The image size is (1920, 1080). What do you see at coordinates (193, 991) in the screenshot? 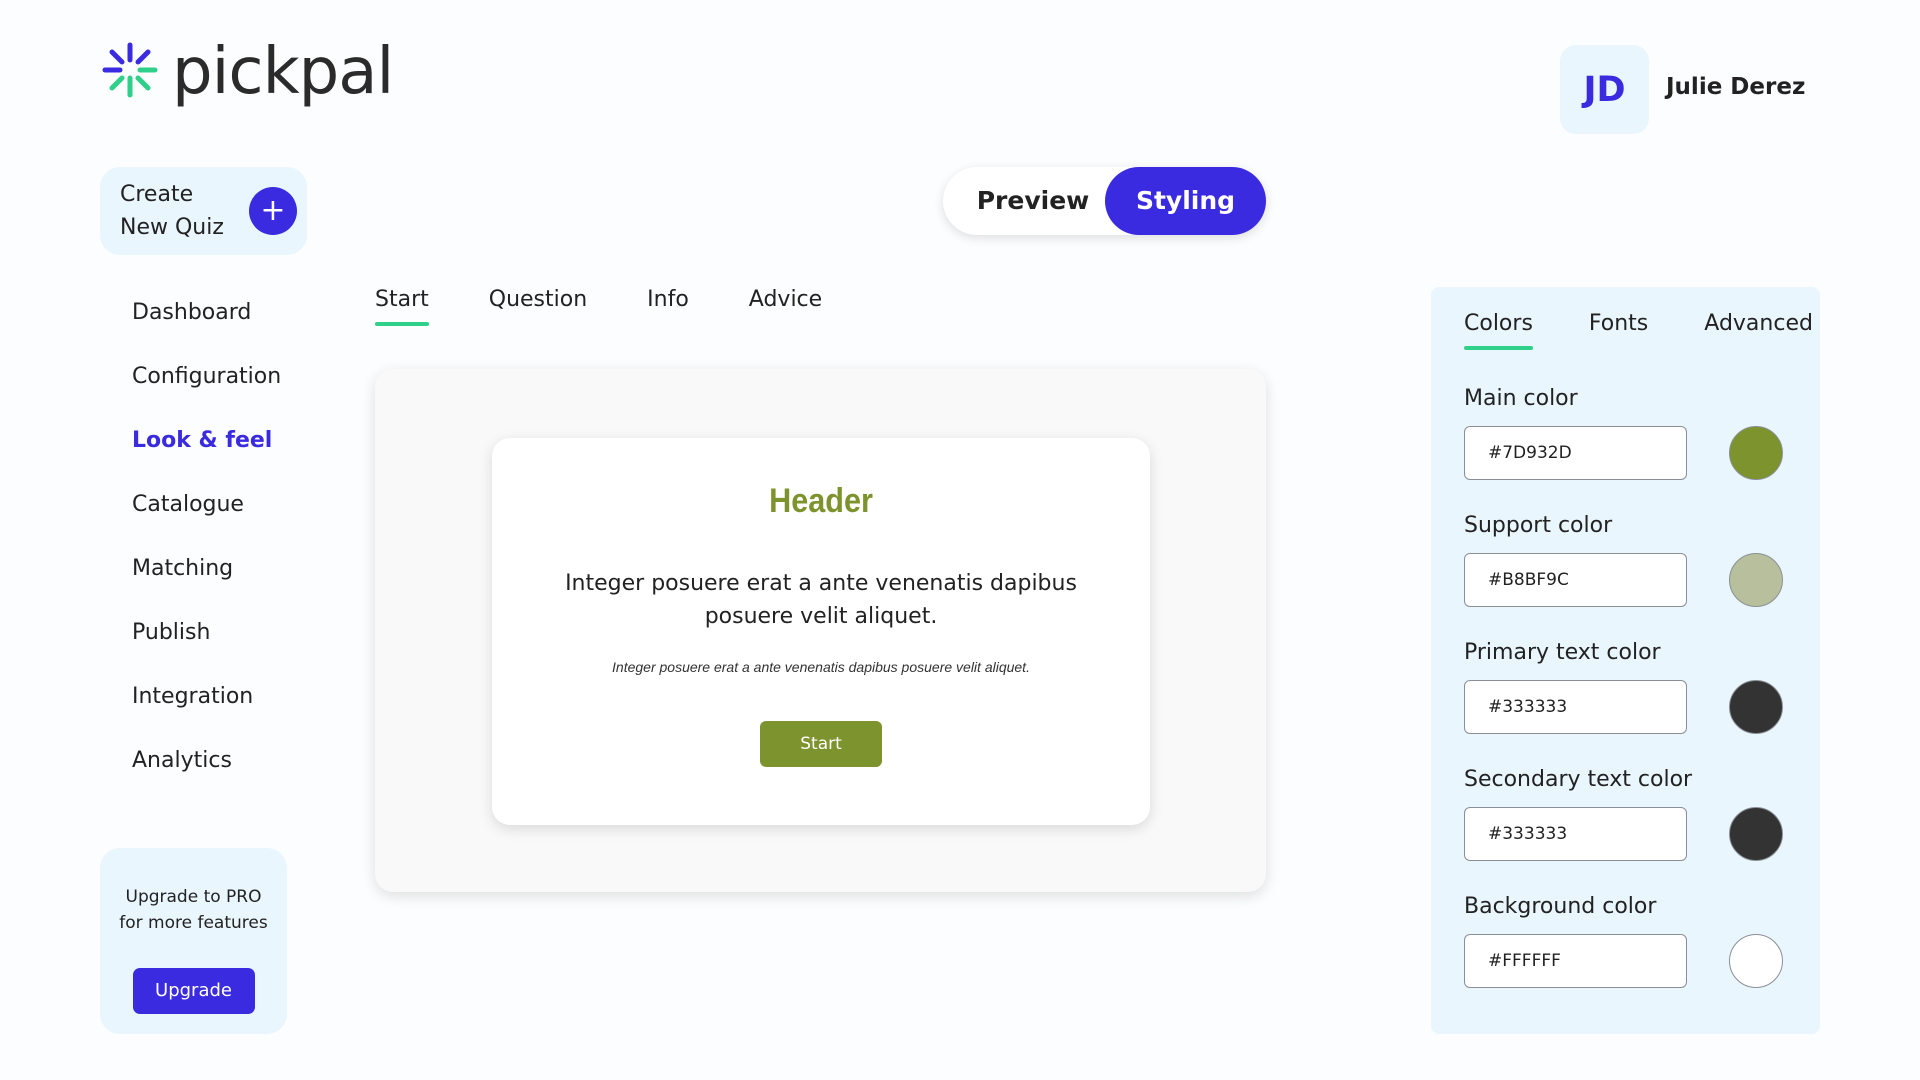
I see `upgrade-button: Upgrade` at bounding box center [193, 991].